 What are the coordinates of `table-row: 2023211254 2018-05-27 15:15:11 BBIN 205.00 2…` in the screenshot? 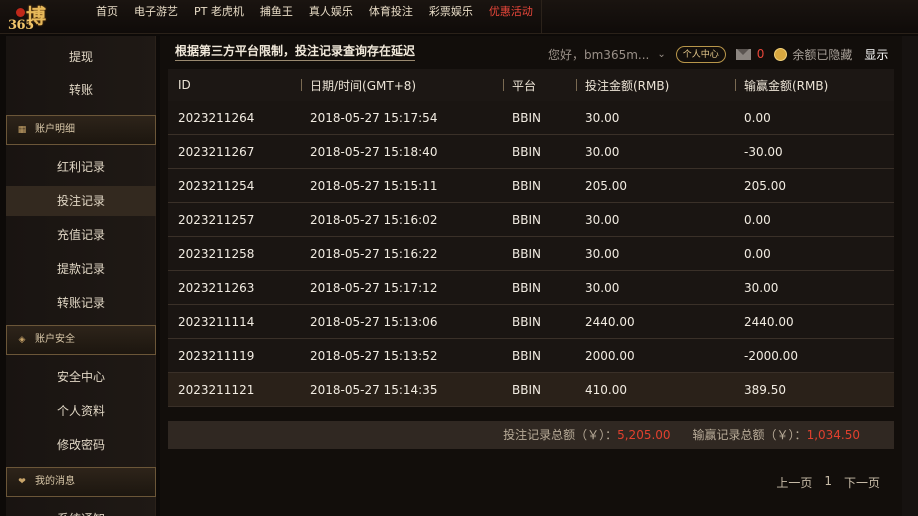 It's located at (531, 186).